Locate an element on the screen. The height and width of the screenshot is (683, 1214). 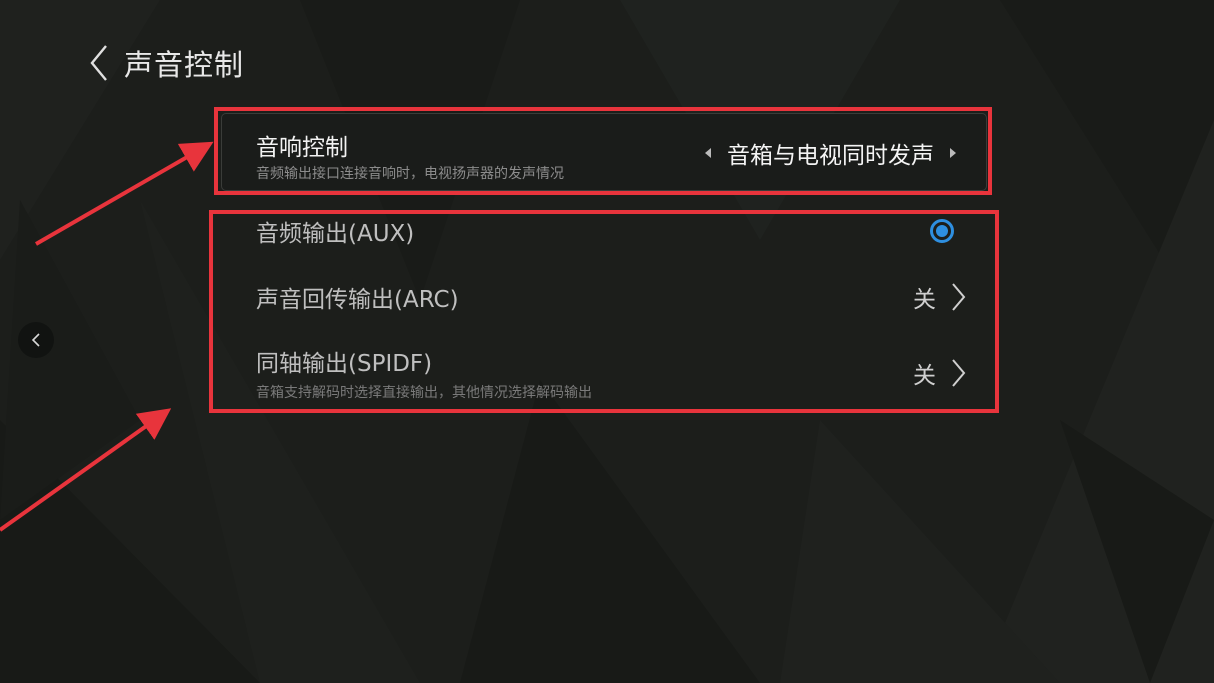
speaker-control-selector: 音箱与电视同时发声 is located at coordinates (830, 153).